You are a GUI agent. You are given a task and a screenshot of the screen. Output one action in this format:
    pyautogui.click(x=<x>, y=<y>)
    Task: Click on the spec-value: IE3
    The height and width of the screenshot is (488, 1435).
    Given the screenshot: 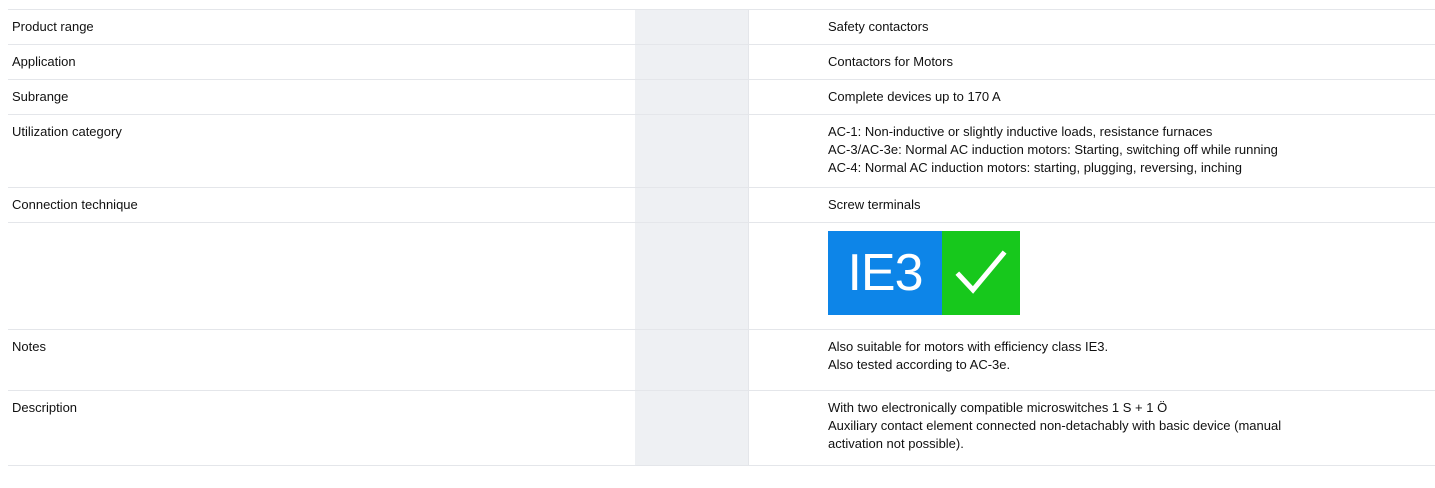 What is the action you would take?
    pyautogui.click(x=1129, y=276)
    